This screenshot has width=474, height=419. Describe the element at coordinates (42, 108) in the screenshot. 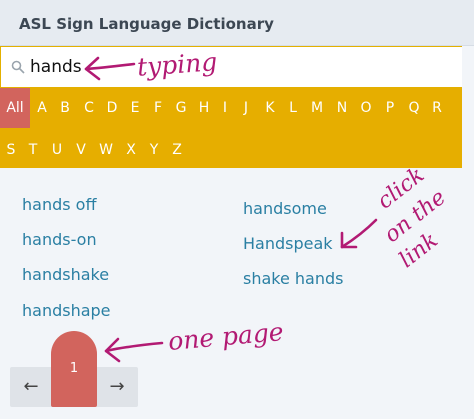

I see `letter-filter-a: A` at that location.